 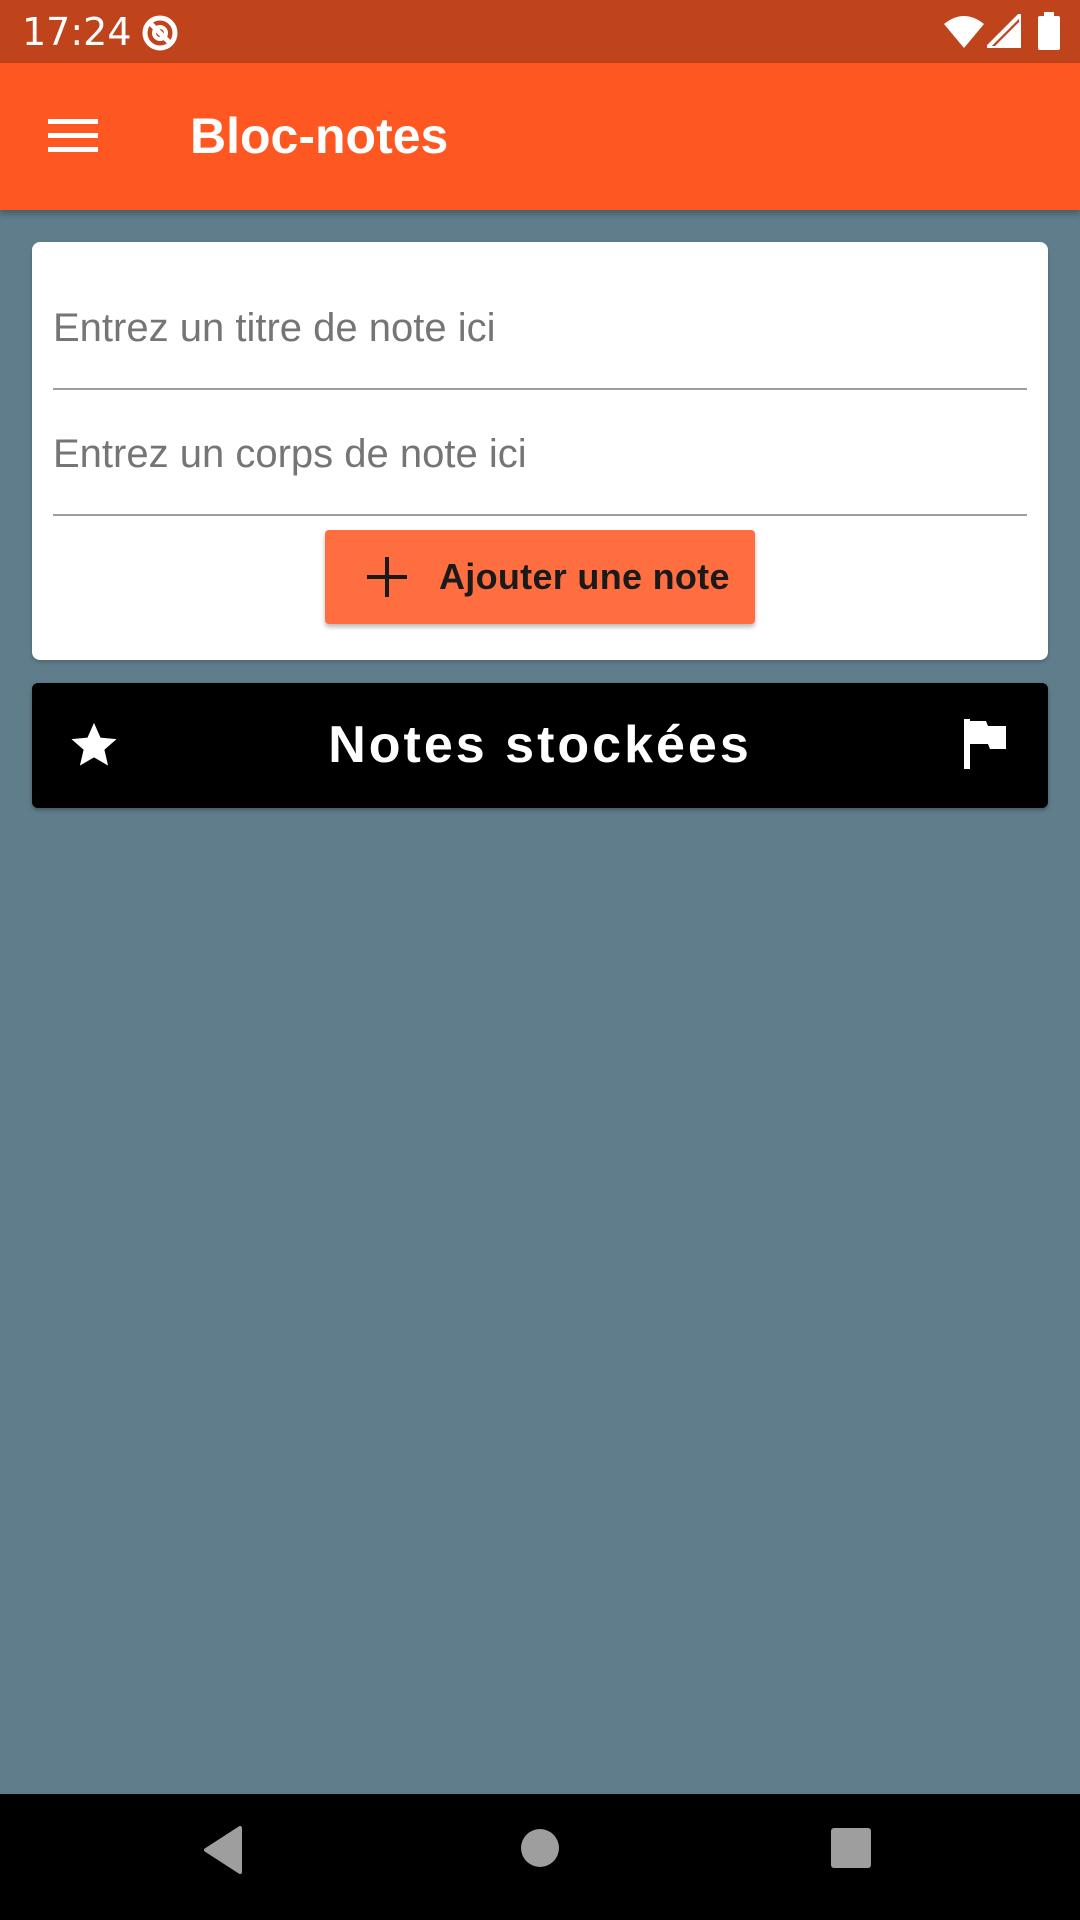 I want to click on back-button, so click(x=224, y=1850).